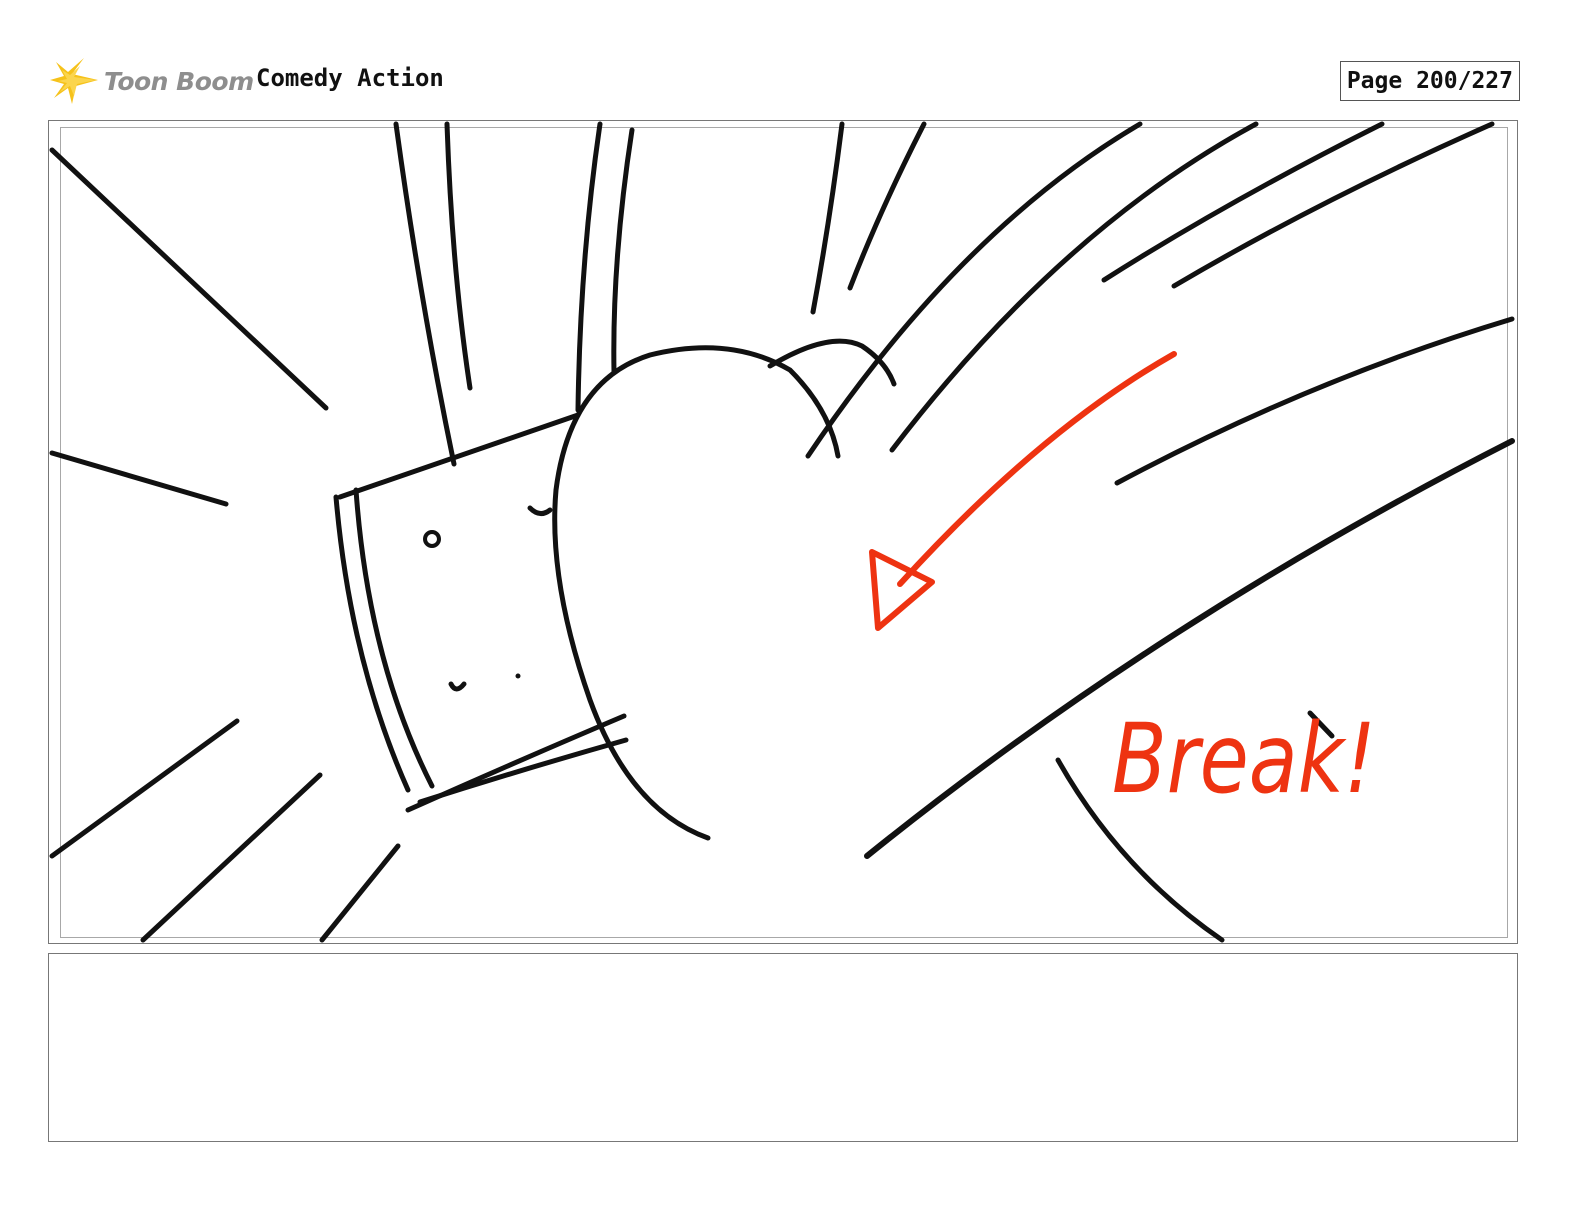 The image size is (1584, 1224). Describe the element at coordinates (457, 686) in the screenshot. I see `cuff-mark` at that location.